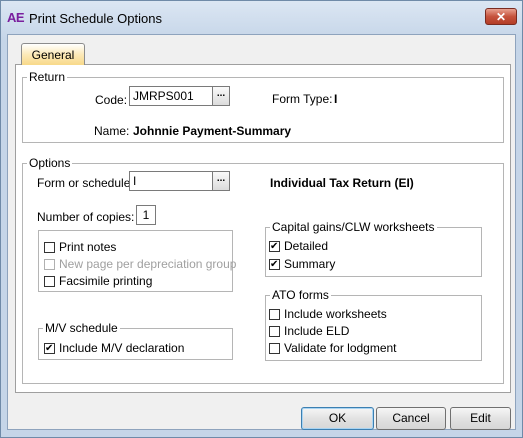  Describe the element at coordinates (261, 18) in the screenshot. I see `title-bar: AE Print Schedule Options ✕` at that location.